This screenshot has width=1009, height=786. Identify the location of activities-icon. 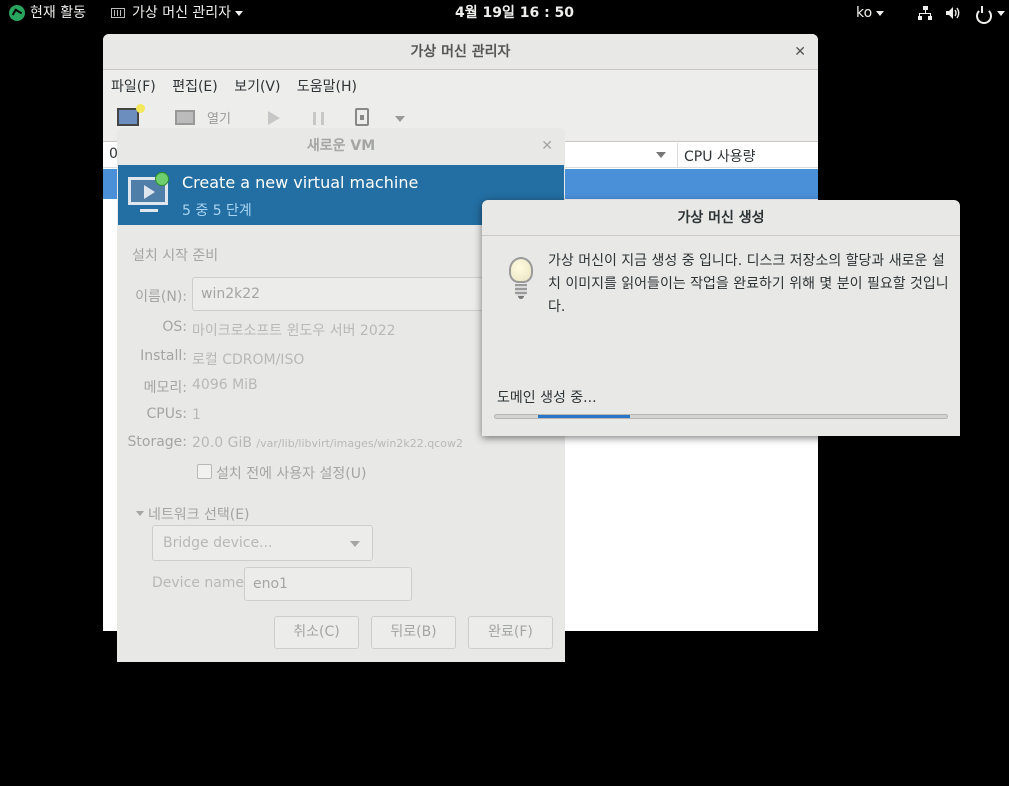
(17, 13).